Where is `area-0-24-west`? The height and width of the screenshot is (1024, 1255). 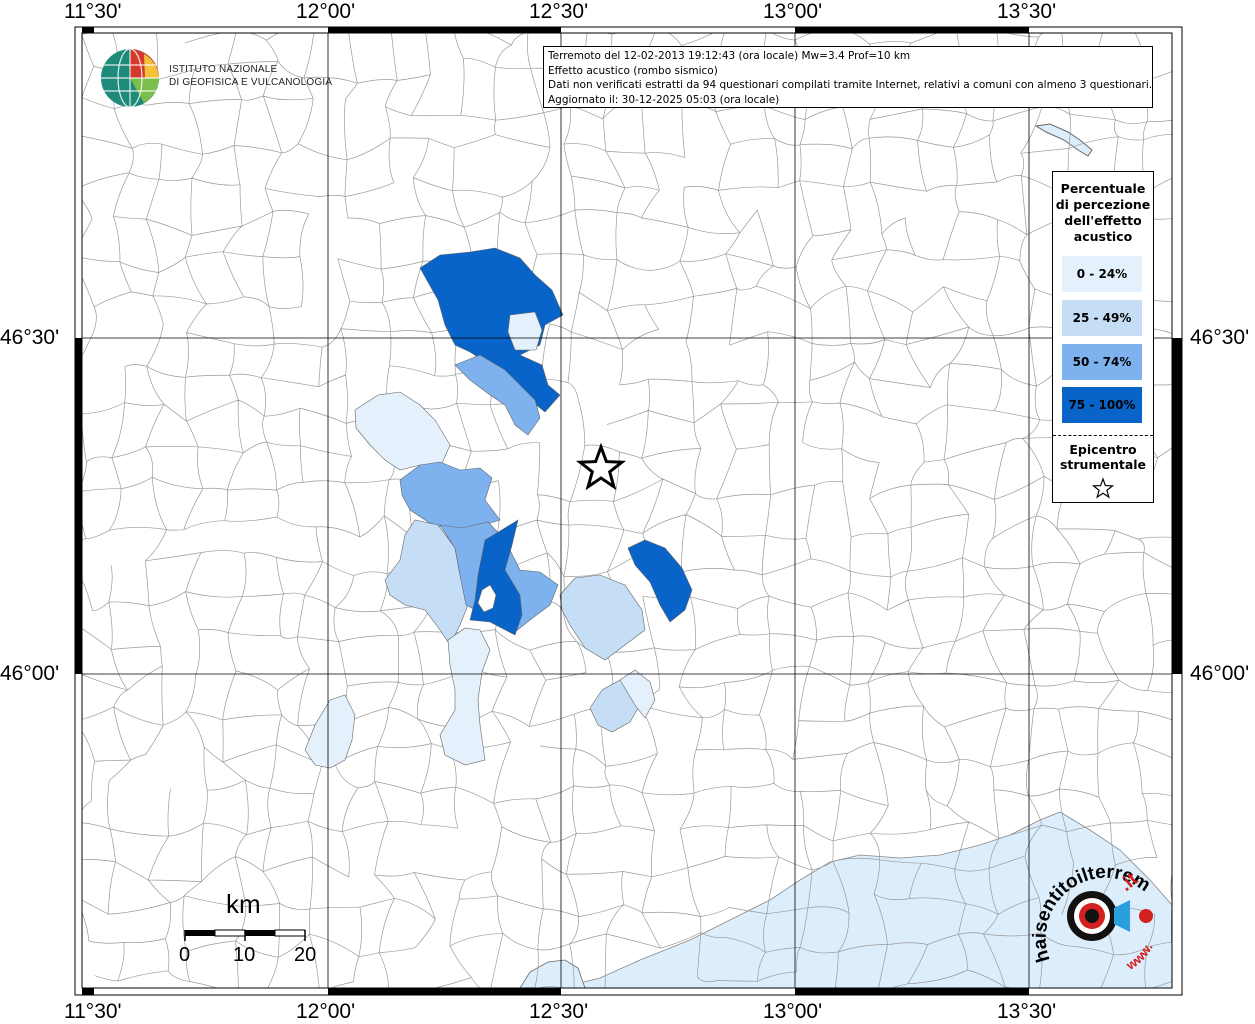
area-0-24-west is located at coordinates (402, 431).